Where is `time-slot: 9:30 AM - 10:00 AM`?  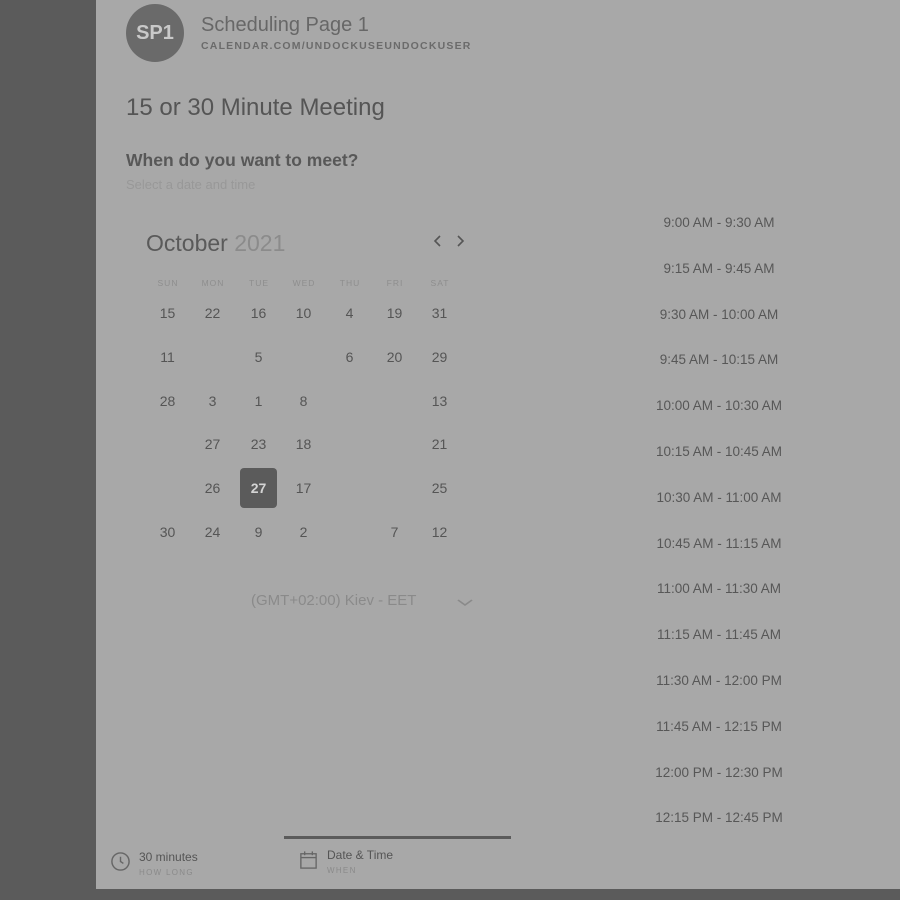 time-slot: 9:30 AM - 10:00 AM is located at coordinates (719, 315).